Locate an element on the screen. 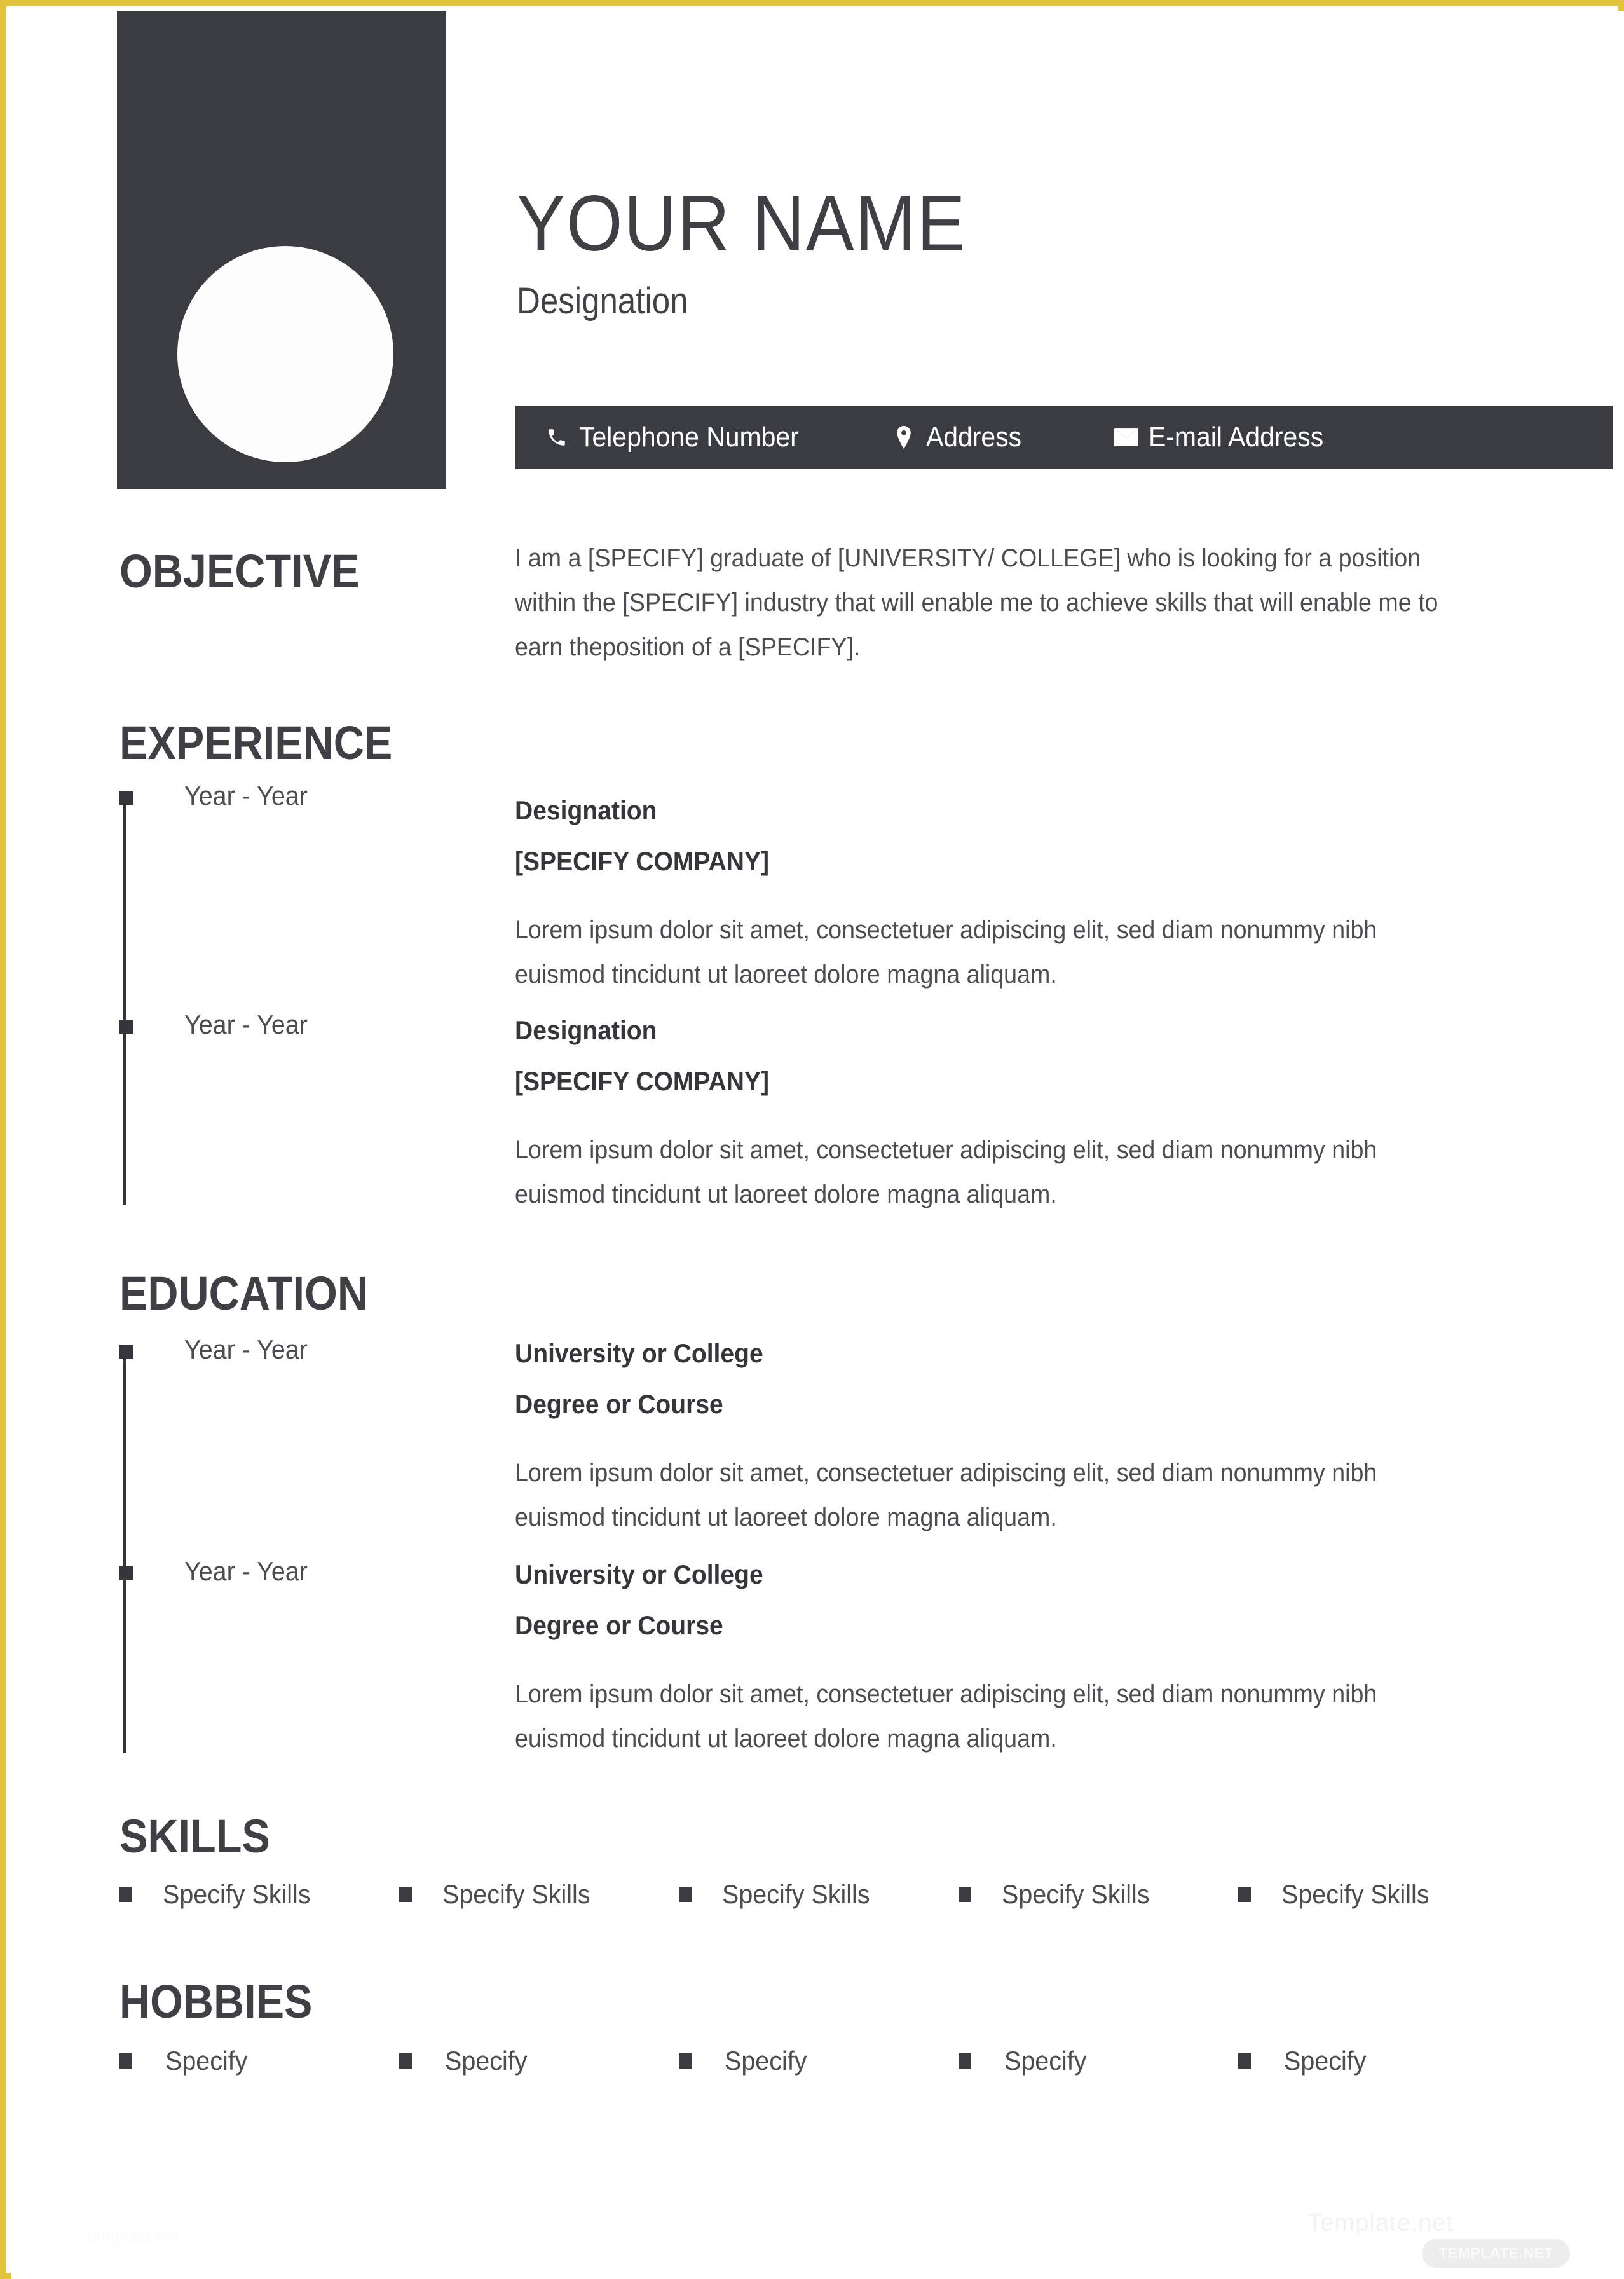 The image size is (1624, 2279). section-heading-skills: SKILLS is located at coordinates (194, 1836).